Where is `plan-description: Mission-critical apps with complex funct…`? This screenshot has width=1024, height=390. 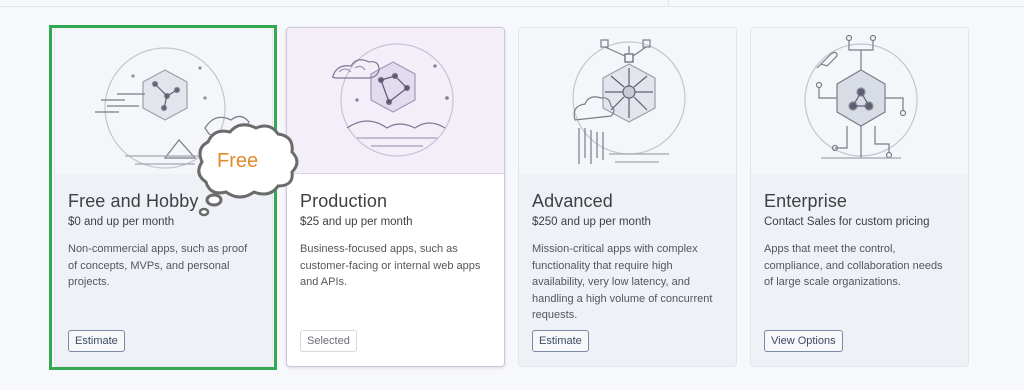 plan-description: Mission-critical apps with complex funct… is located at coordinates (622, 282).